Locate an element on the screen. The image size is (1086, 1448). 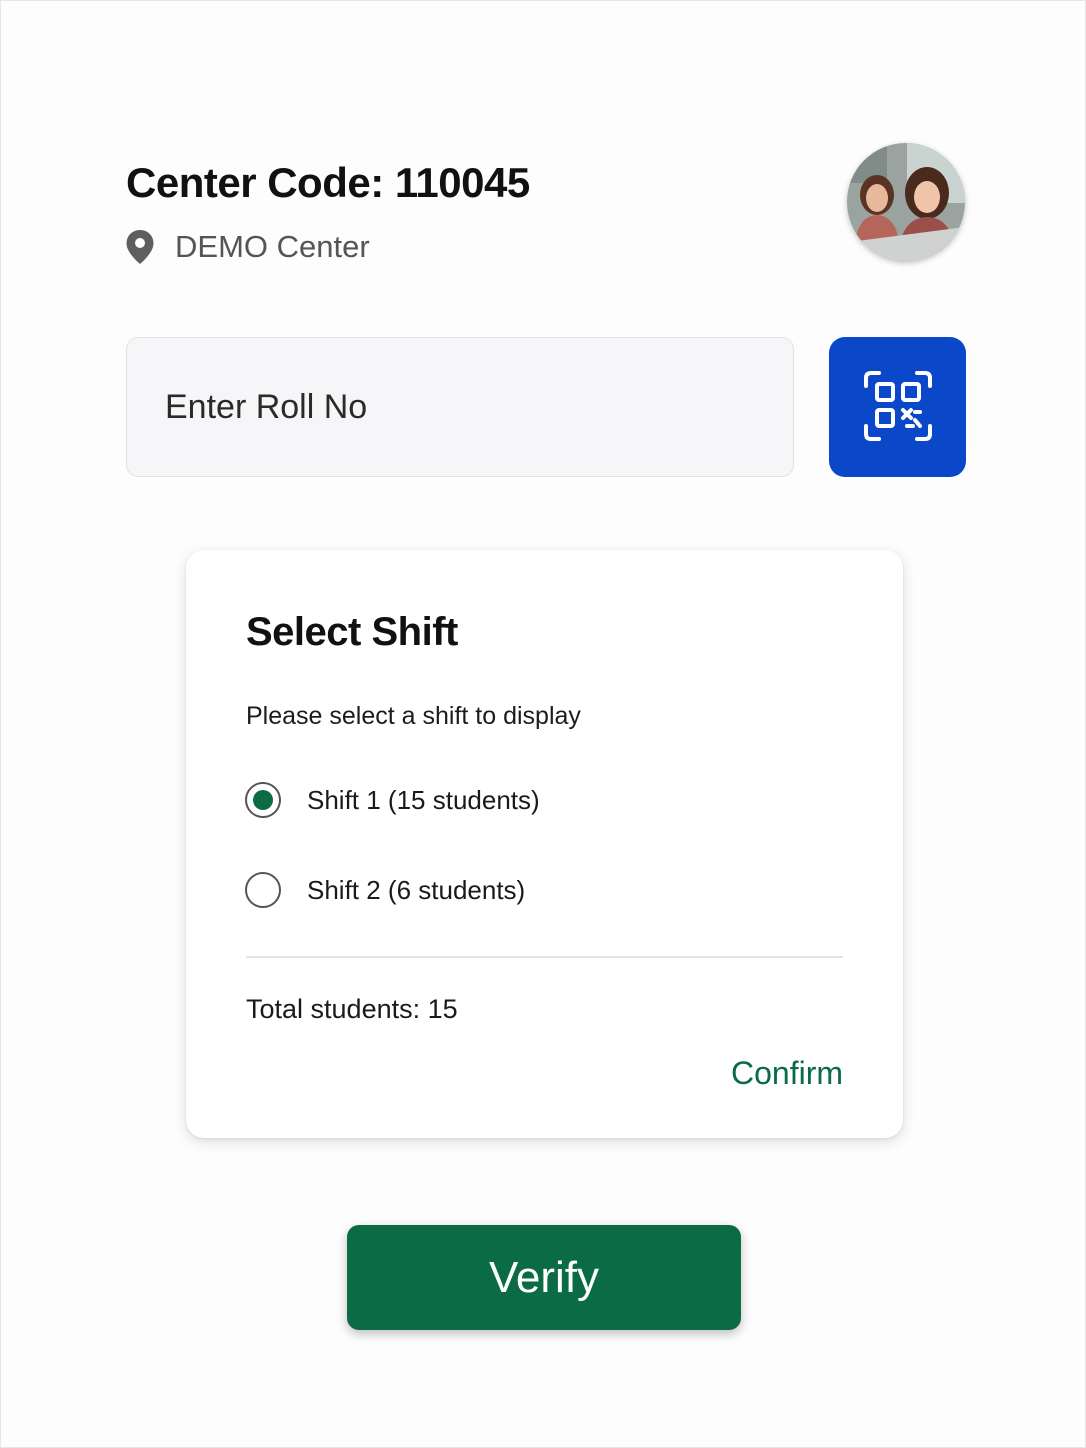
radio-unselected is located at coordinates (263, 890).